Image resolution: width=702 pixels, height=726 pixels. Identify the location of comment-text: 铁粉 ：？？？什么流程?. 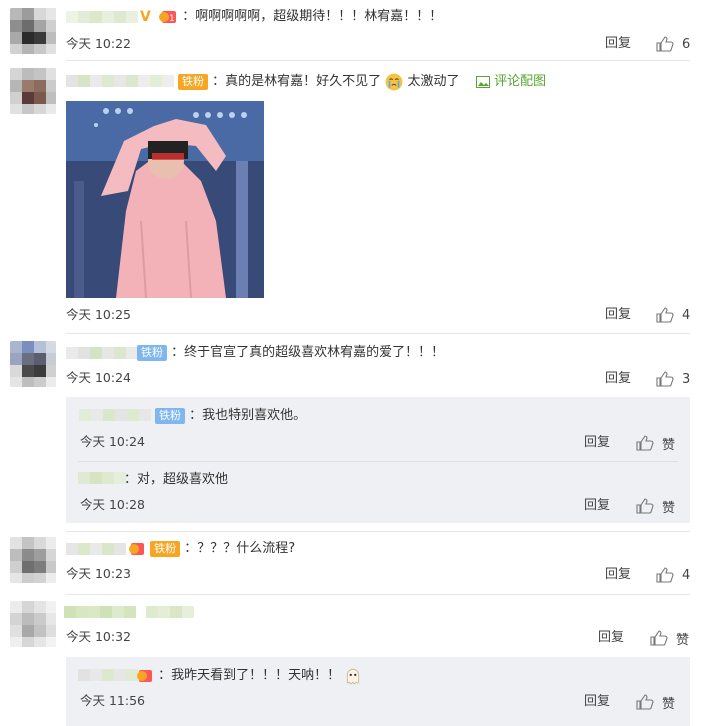
(211, 549).